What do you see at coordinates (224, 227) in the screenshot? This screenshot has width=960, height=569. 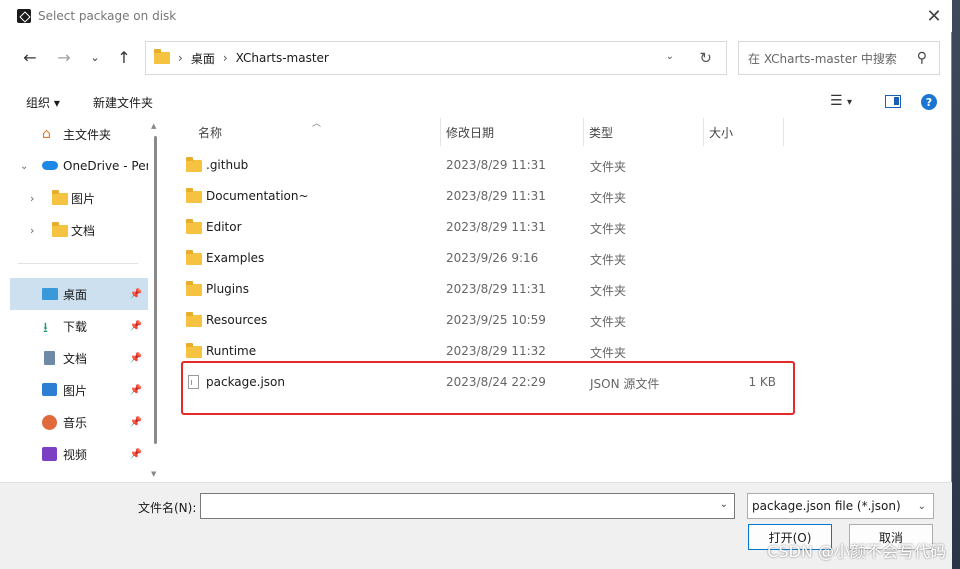 I see `file-name: Editor` at bounding box center [224, 227].